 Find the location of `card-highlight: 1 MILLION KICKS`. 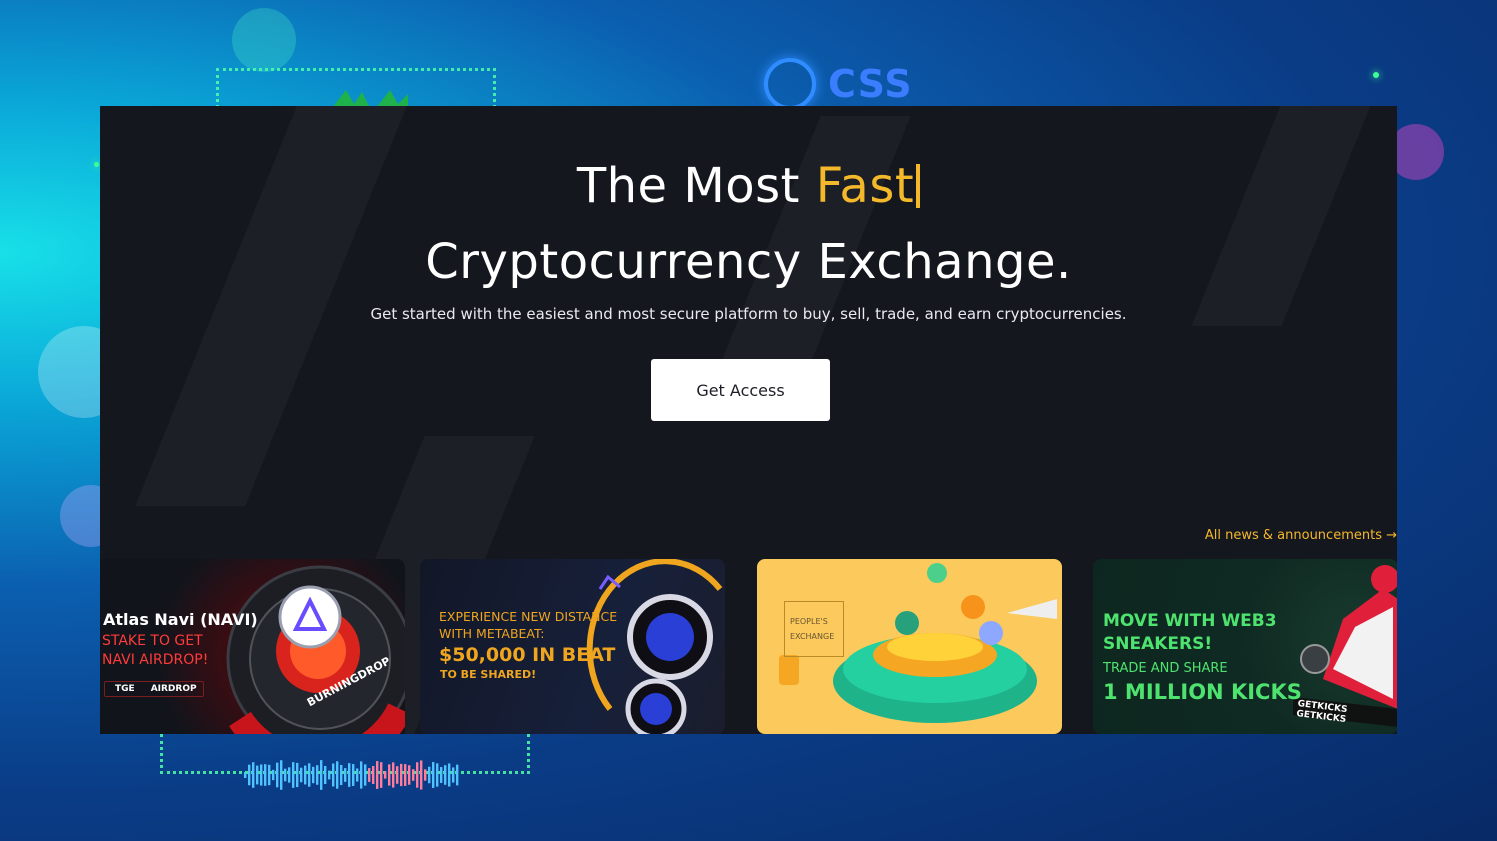

card-highlight: 1 MILLION KICKS is located at coordinates (1202, 692).